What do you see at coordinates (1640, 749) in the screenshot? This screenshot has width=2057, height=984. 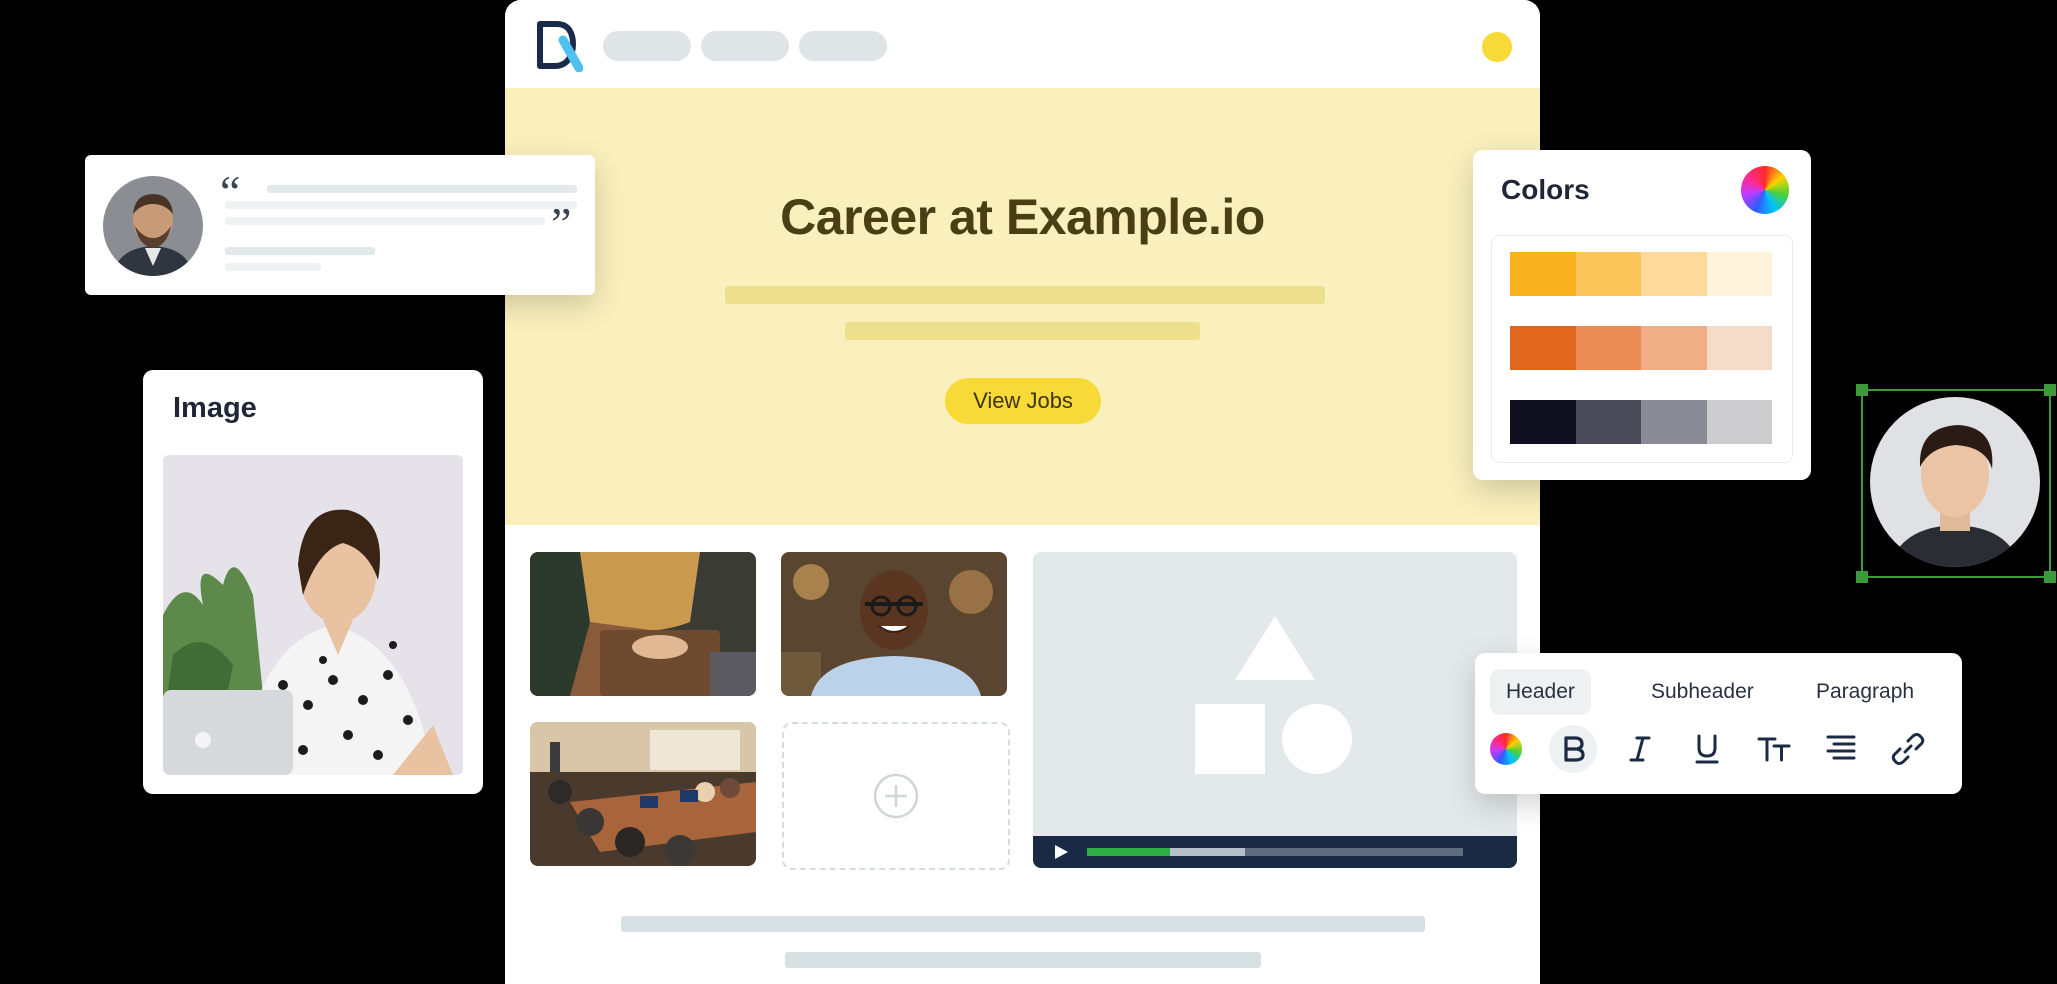 I see `italic-icon` at bounding box center [1640, 749].